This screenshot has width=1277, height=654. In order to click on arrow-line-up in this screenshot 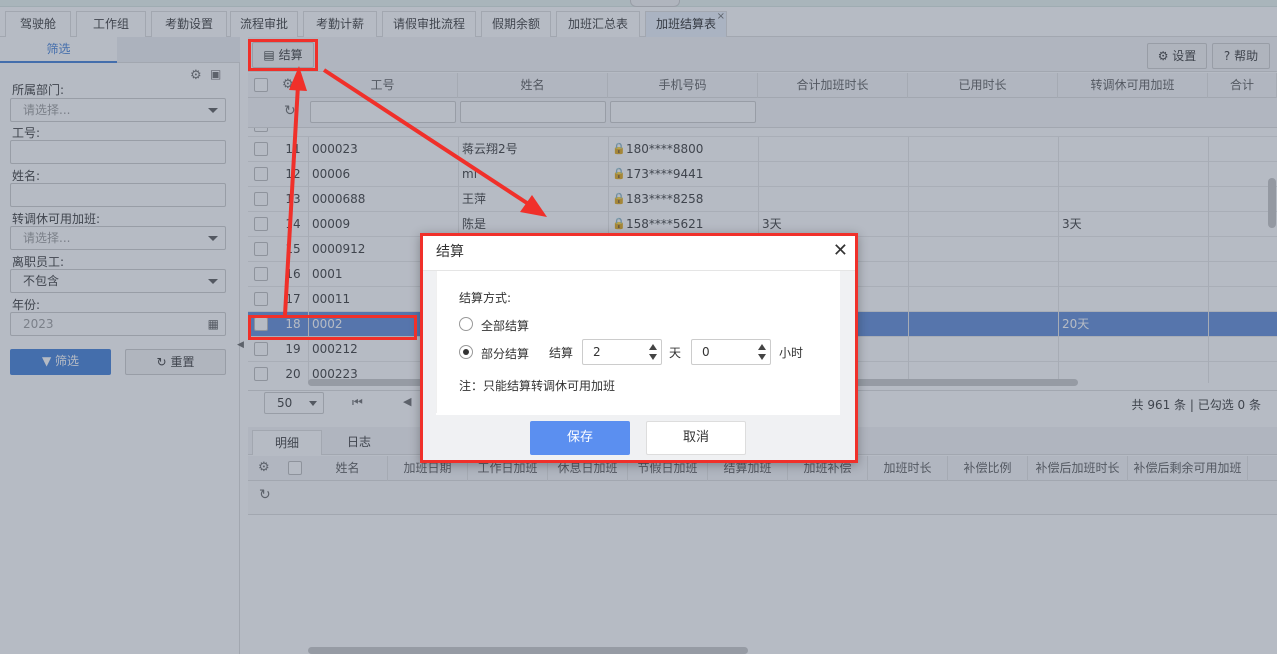, I will do `click(291, 200)`.